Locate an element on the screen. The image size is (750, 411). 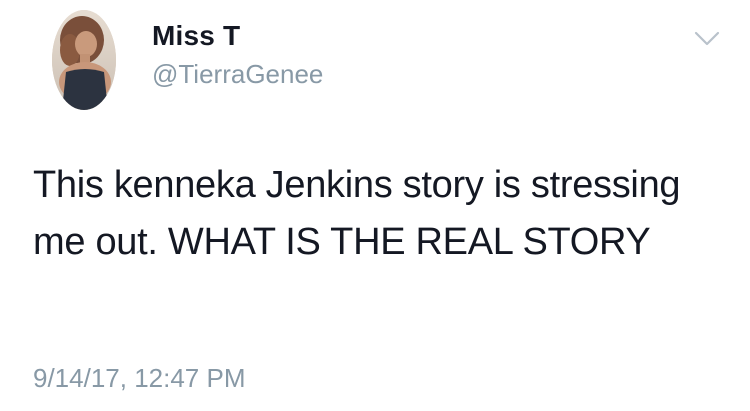
profile-photo is located at coordinates (84, 60).